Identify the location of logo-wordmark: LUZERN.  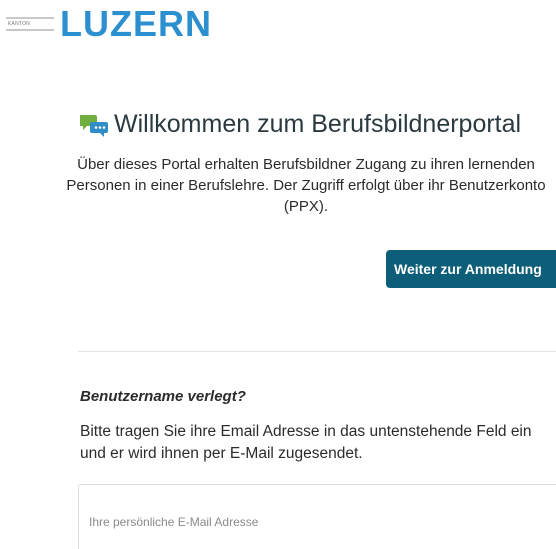
(136, 23).